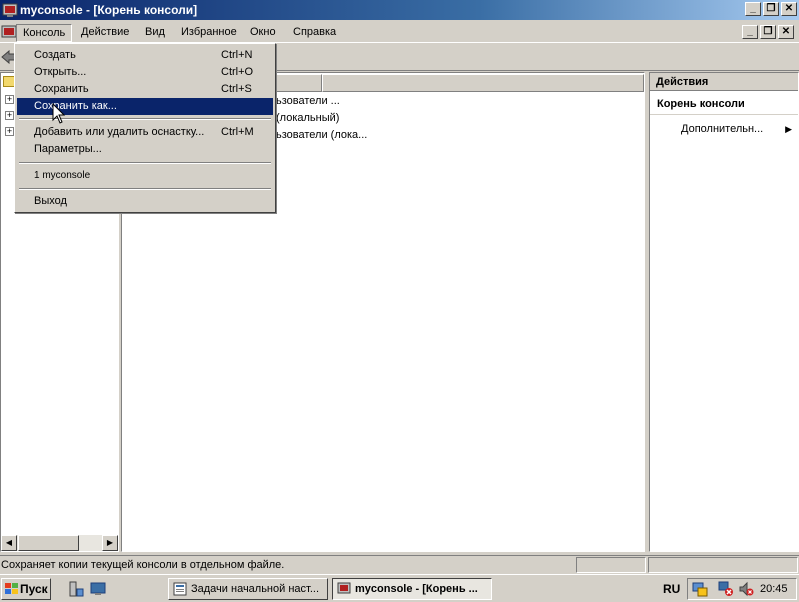 This screenshot has width=799, height=602. I want to click on start-button: Пуск, so click(26, 589).